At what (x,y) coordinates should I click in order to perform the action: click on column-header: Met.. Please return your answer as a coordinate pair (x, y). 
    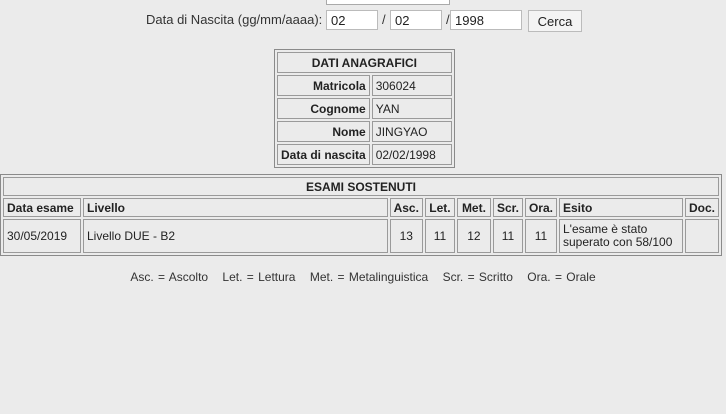
    Looking at the image, I should click on (473, 207).